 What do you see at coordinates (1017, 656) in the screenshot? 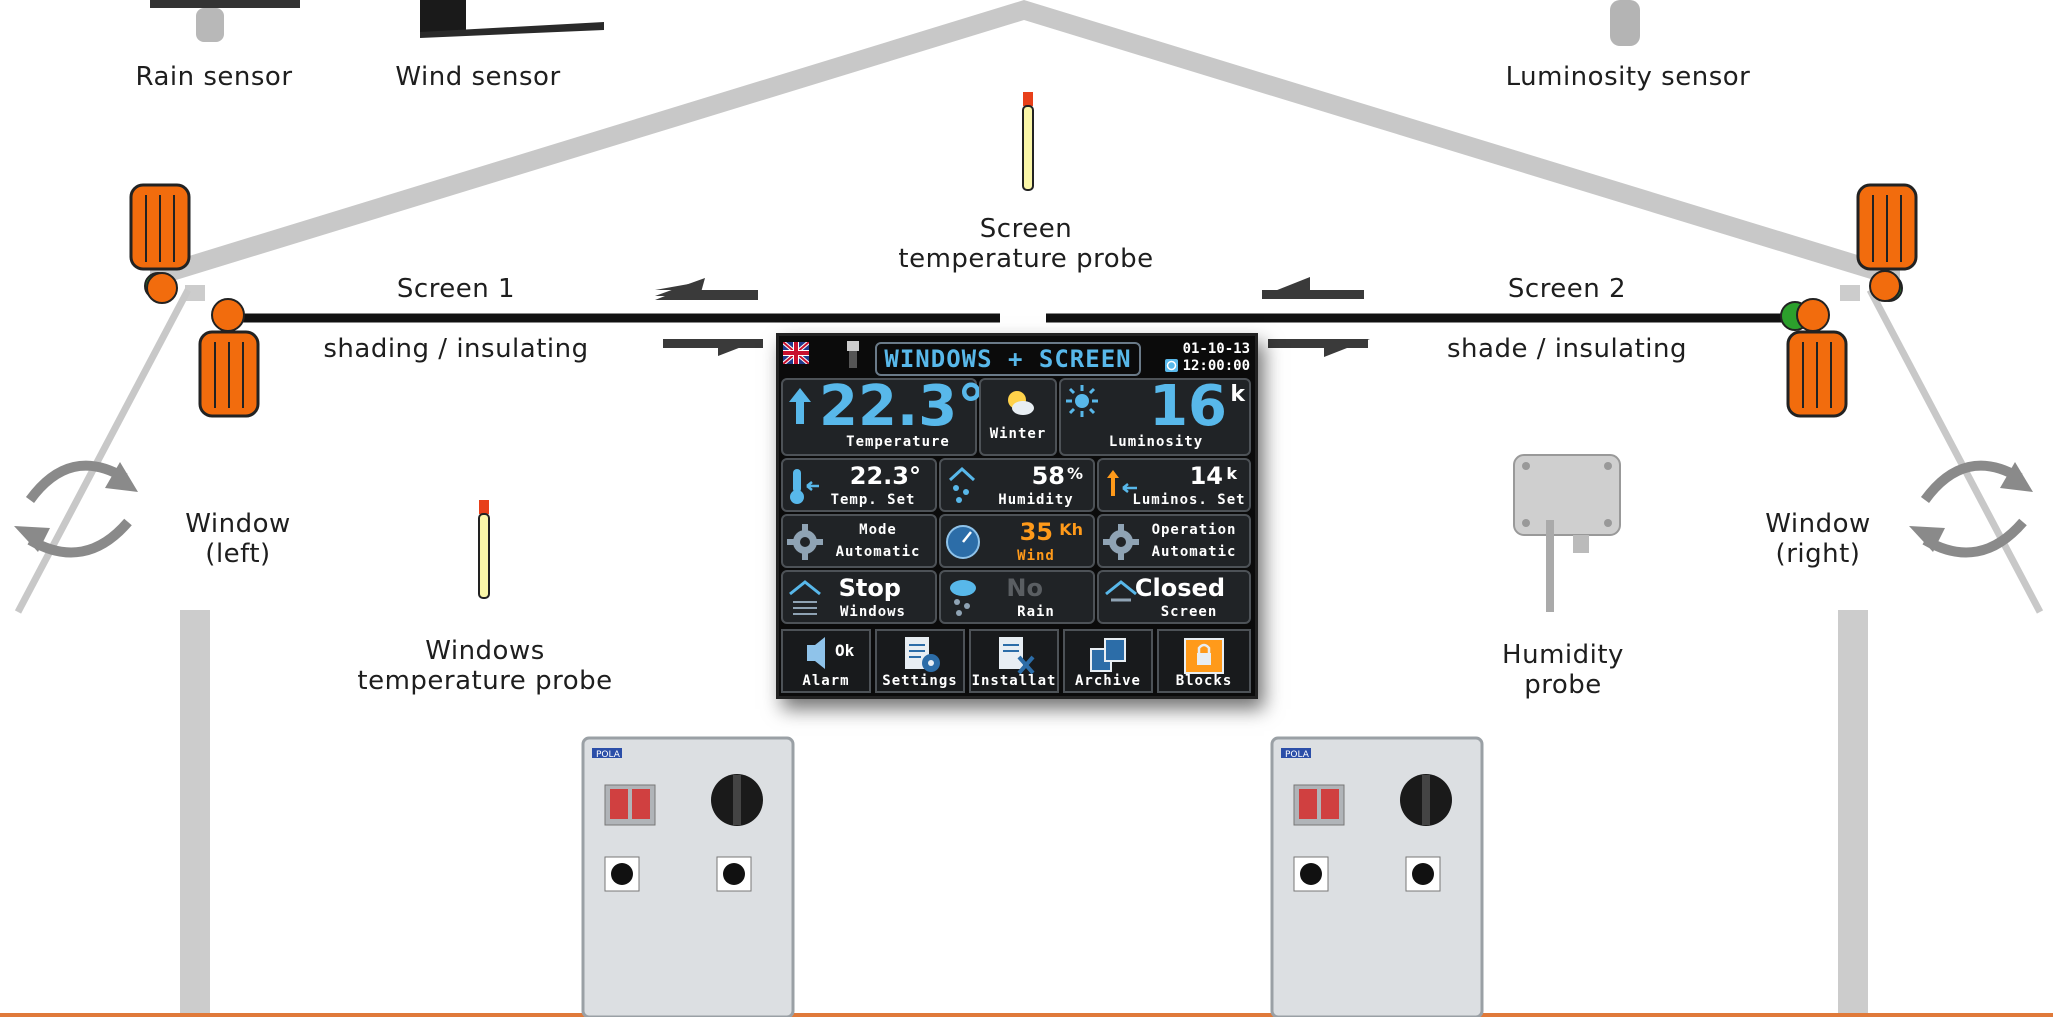
I see `installation-document-tools-icon` at bounding box center [1017, 656].